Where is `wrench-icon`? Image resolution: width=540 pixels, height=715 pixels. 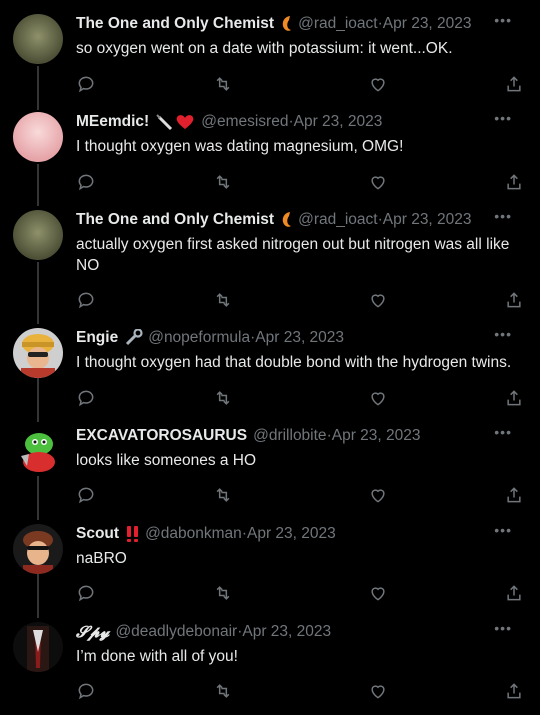 wrench-icon is located at coordinates (134, 338).